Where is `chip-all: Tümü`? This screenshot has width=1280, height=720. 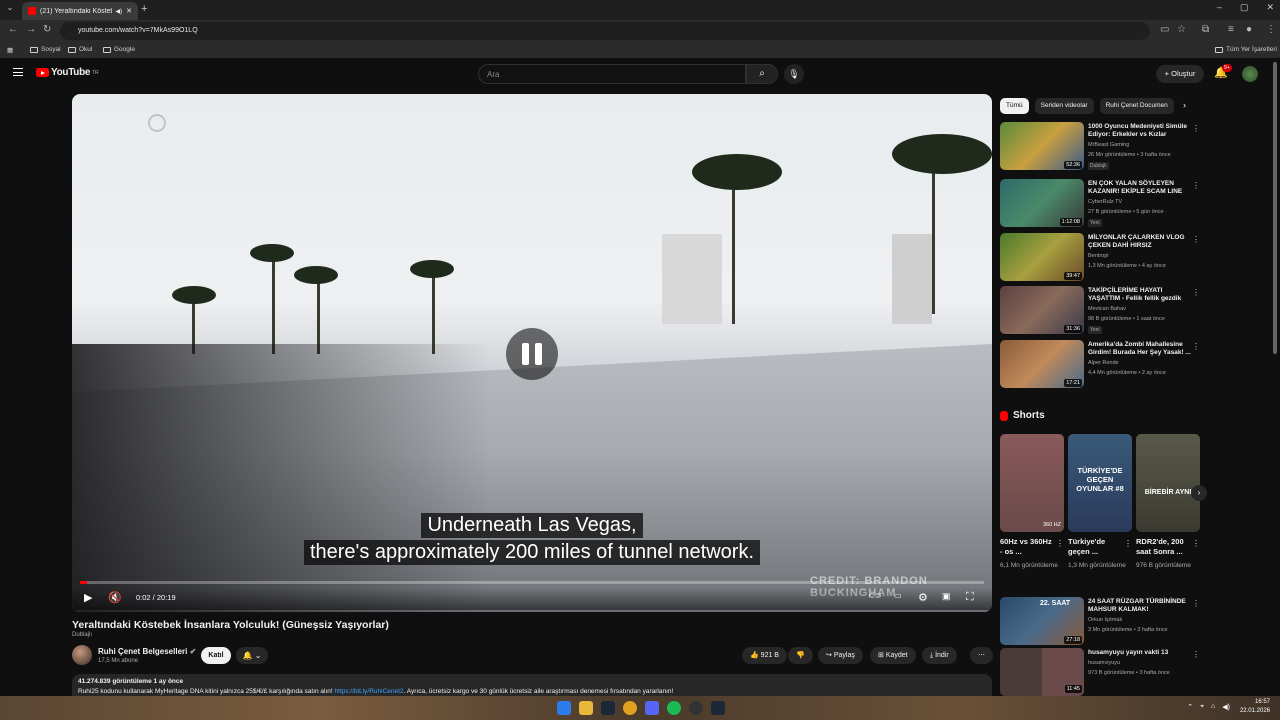 chip-all: Tümü is located at coordinates (1014, 106).